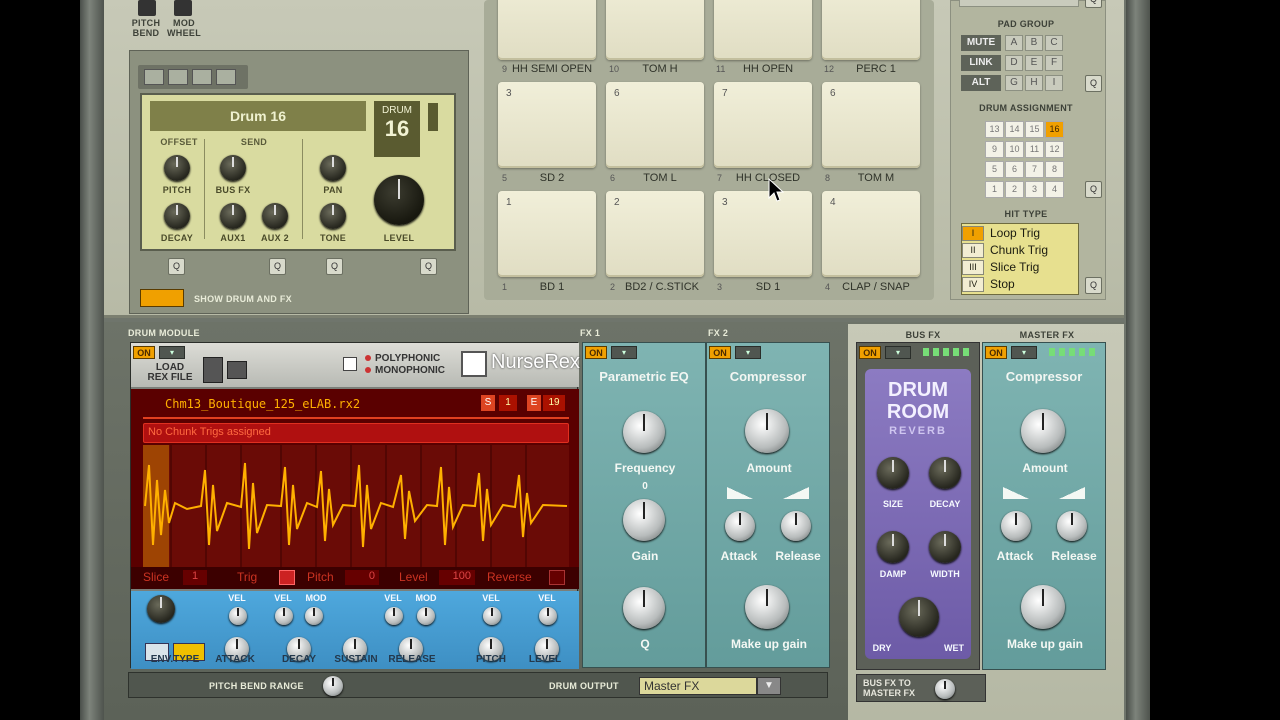 This screenshot has width=1280, height=720. Describe the element at coordinates (1054, 169) in the screenshot. I see `assign-cell: 8` at that location.